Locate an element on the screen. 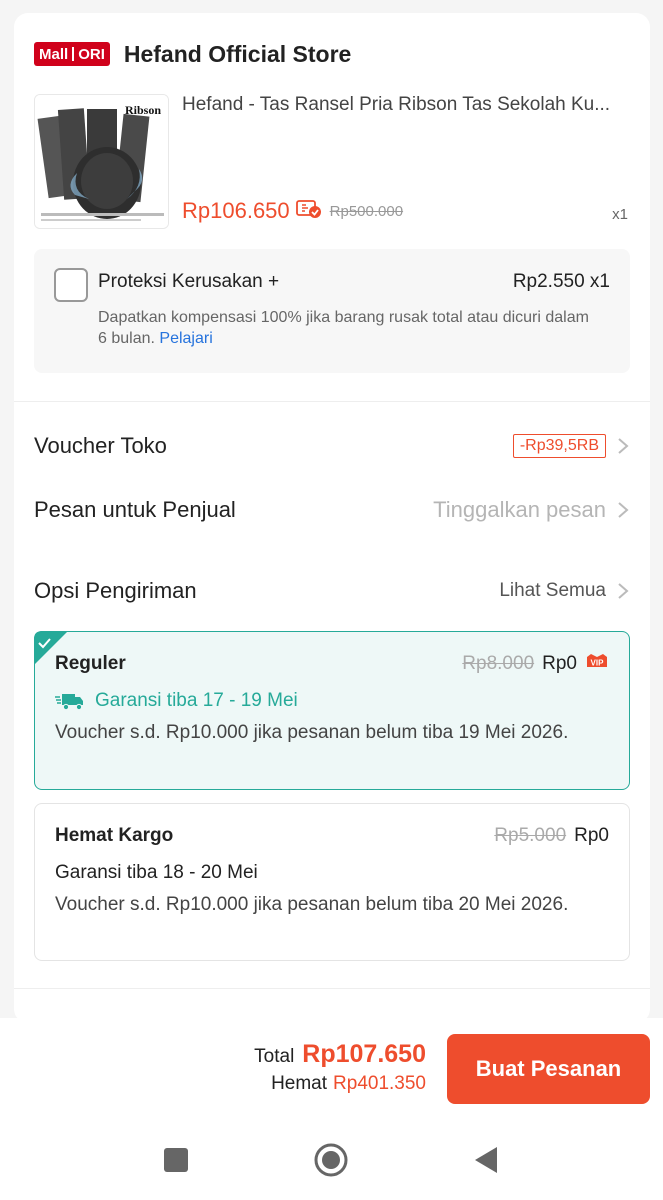 The image size is (663, 1200). total-label: Total is located at coordinates (274, 1056).